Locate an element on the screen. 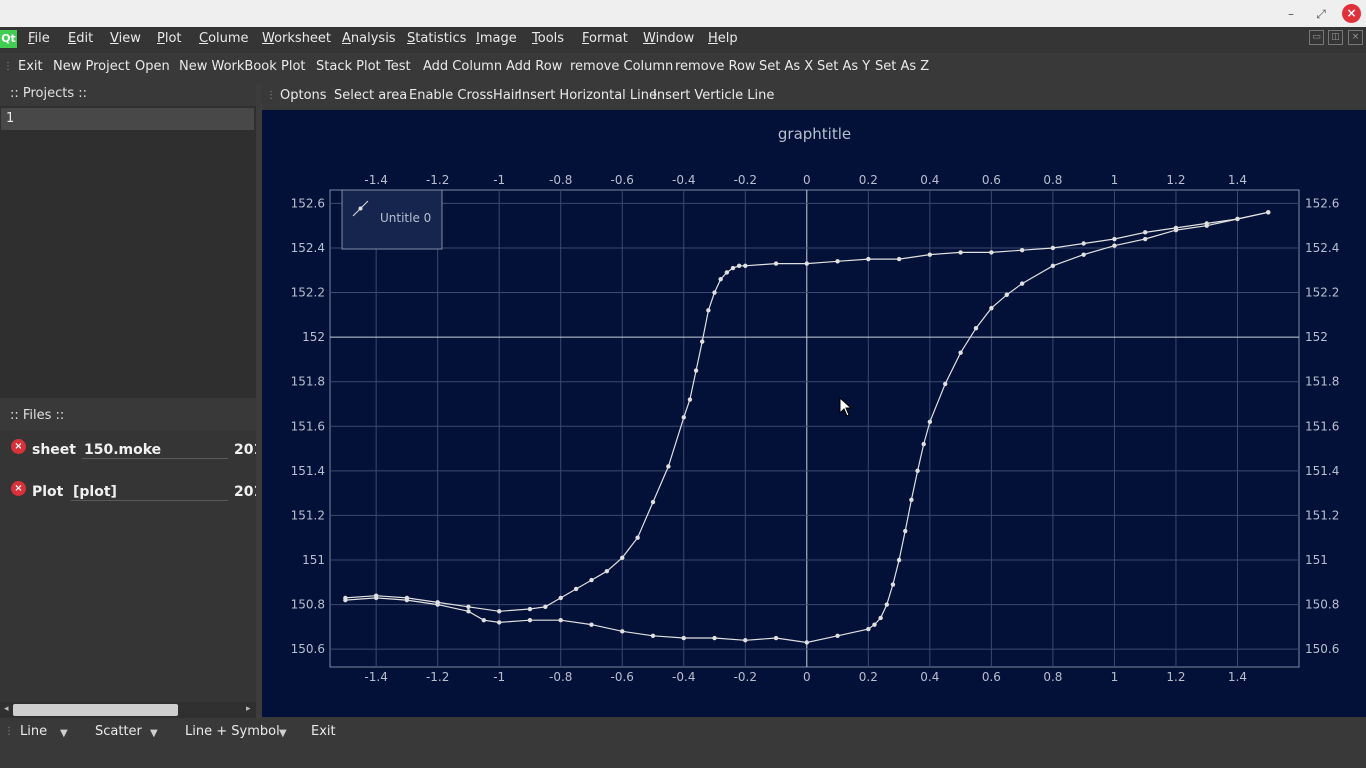 This screenshot has width=1366, height=768. plot-toolbar-optons: Optons is located at coordinates (303, 95).